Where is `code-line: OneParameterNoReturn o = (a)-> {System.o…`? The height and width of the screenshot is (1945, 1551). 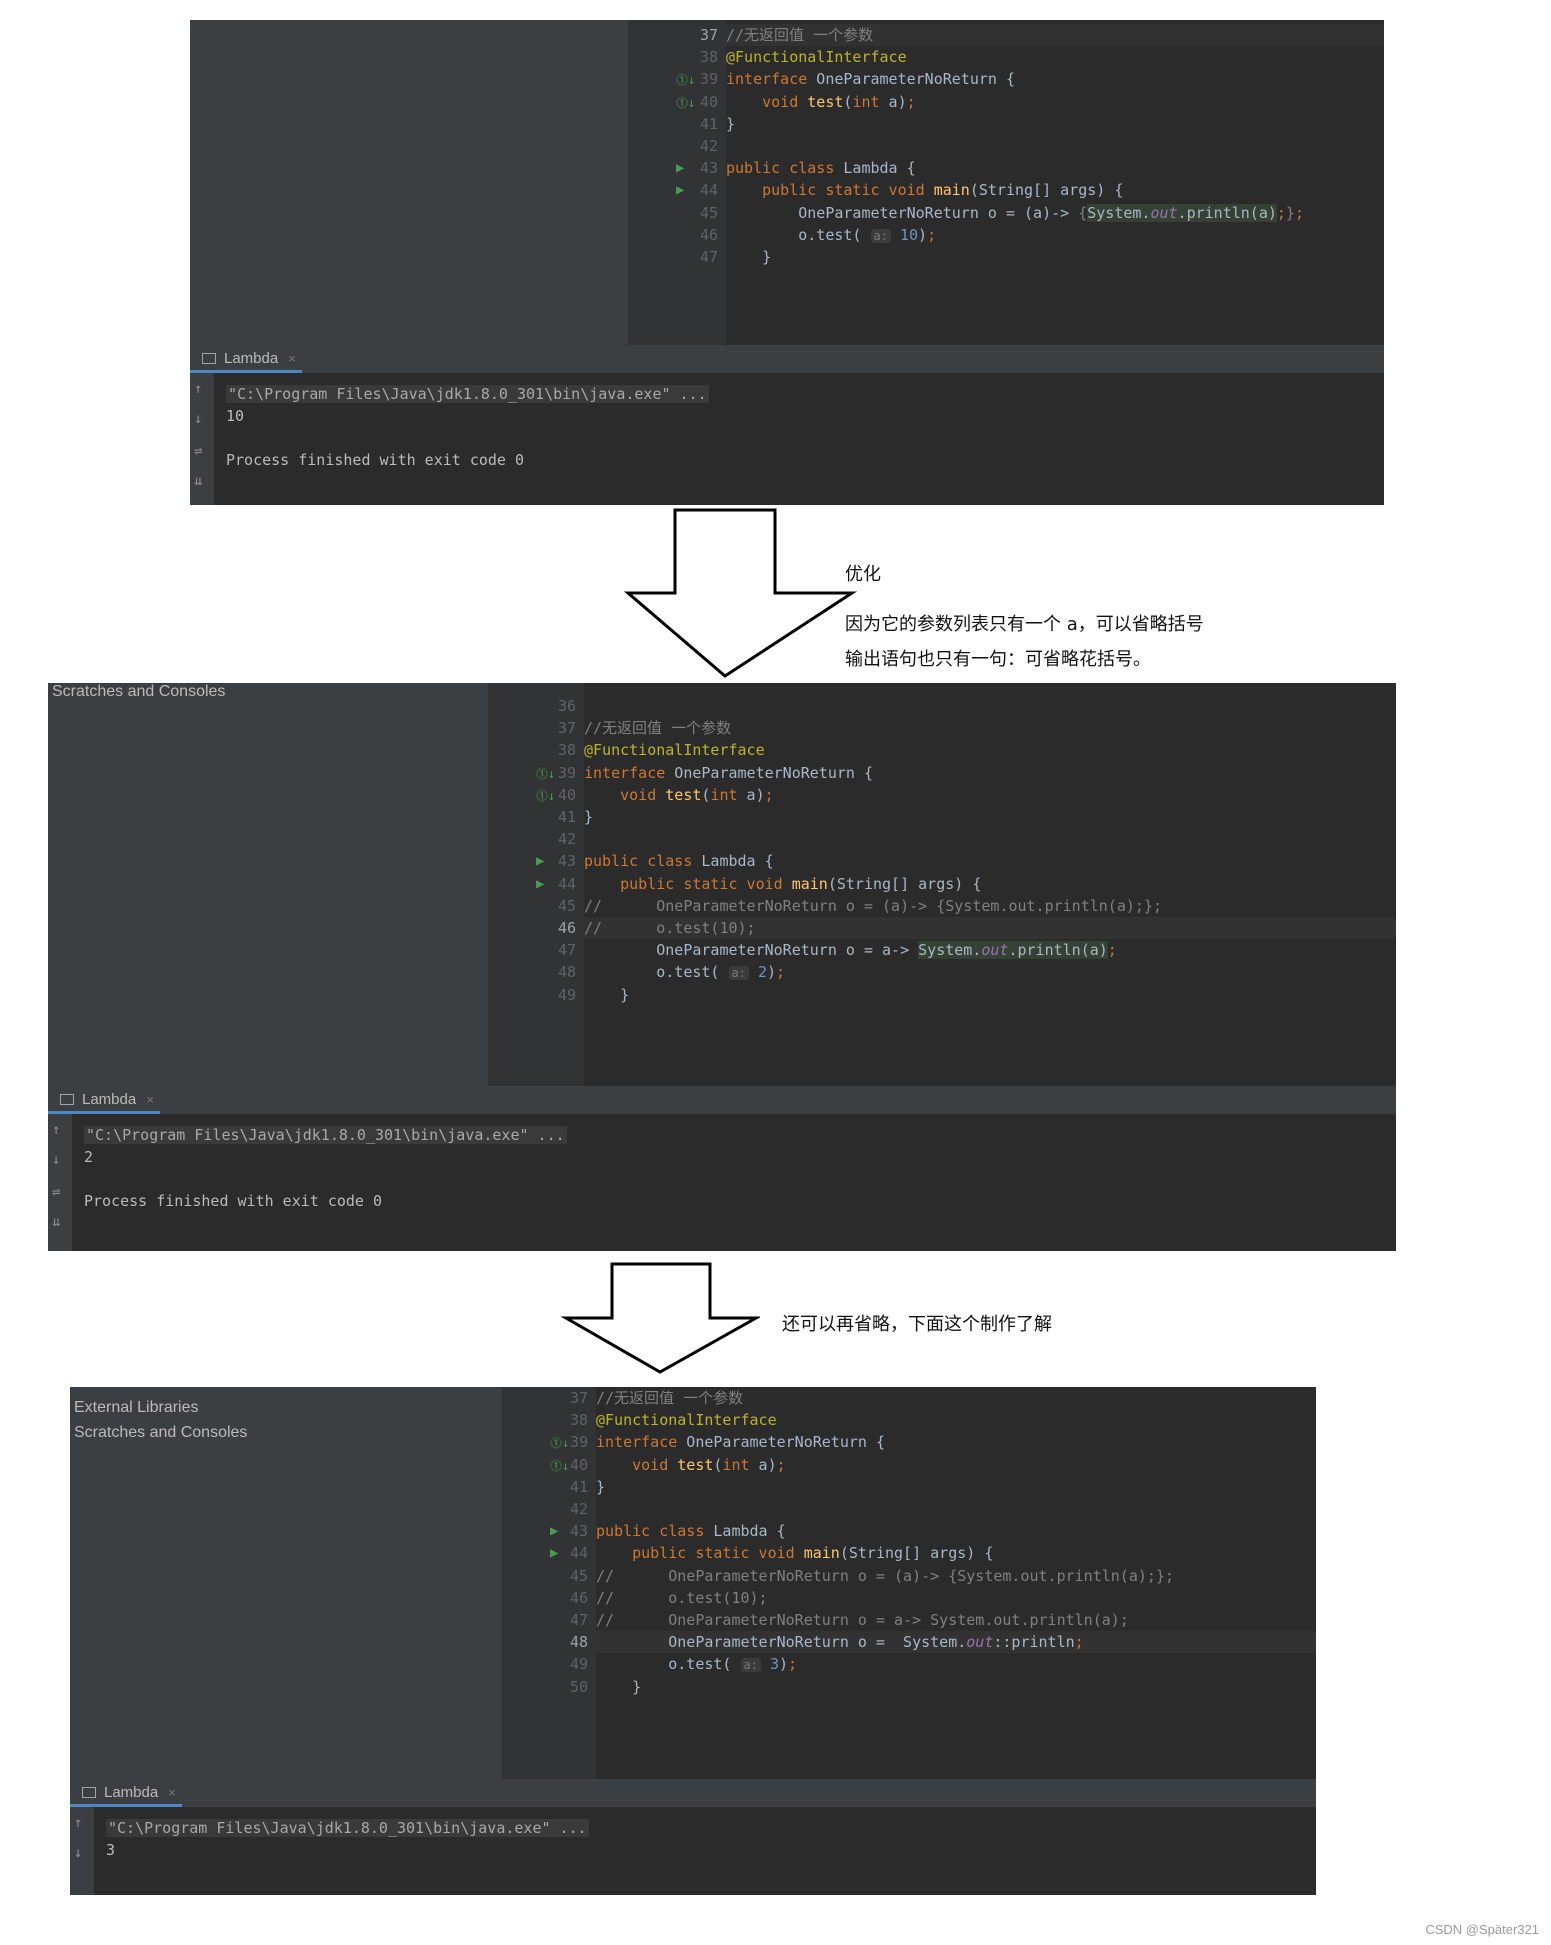
code-line: OneParameterNoReturn o = (a)-> {System.o… is located at coordinates (1055, 213).